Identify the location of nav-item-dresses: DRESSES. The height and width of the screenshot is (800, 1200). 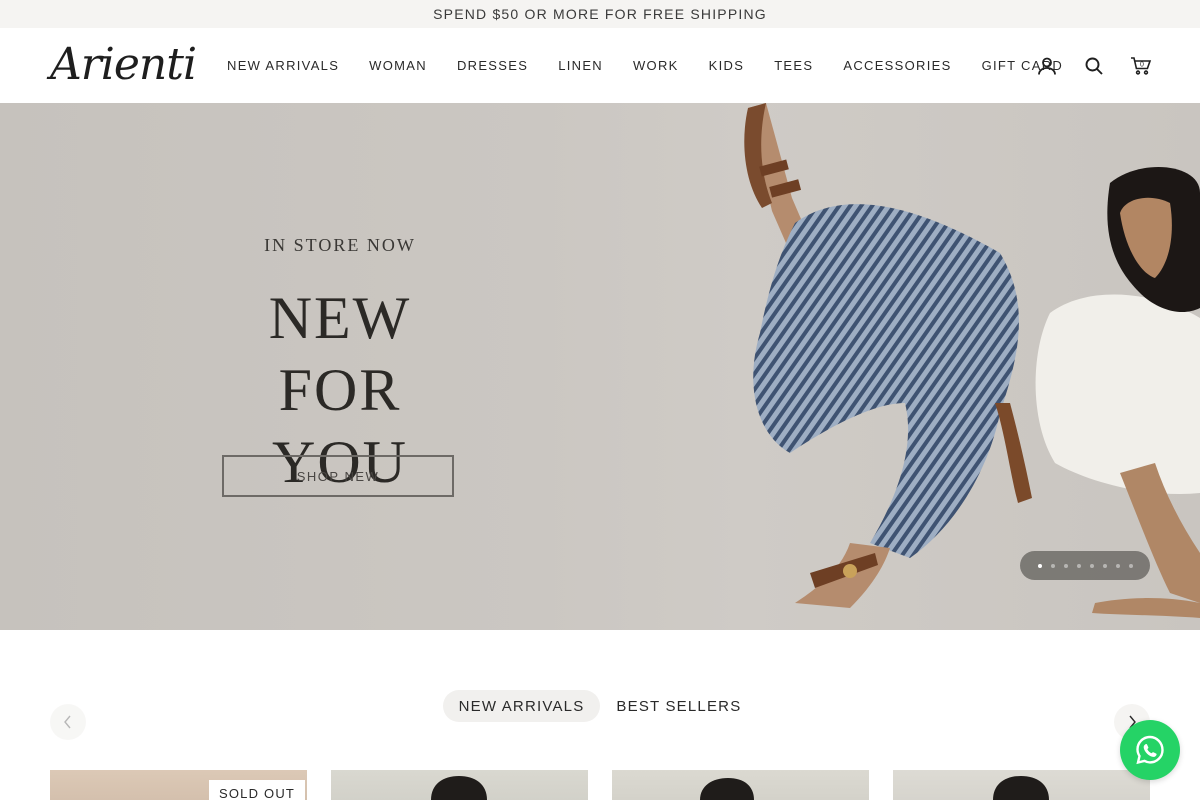
(492, 65).